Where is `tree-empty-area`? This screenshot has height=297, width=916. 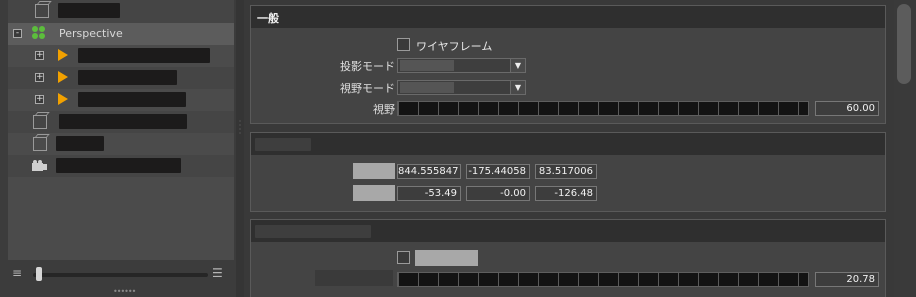 tree-empty-area is located at coordinates (121, 218).